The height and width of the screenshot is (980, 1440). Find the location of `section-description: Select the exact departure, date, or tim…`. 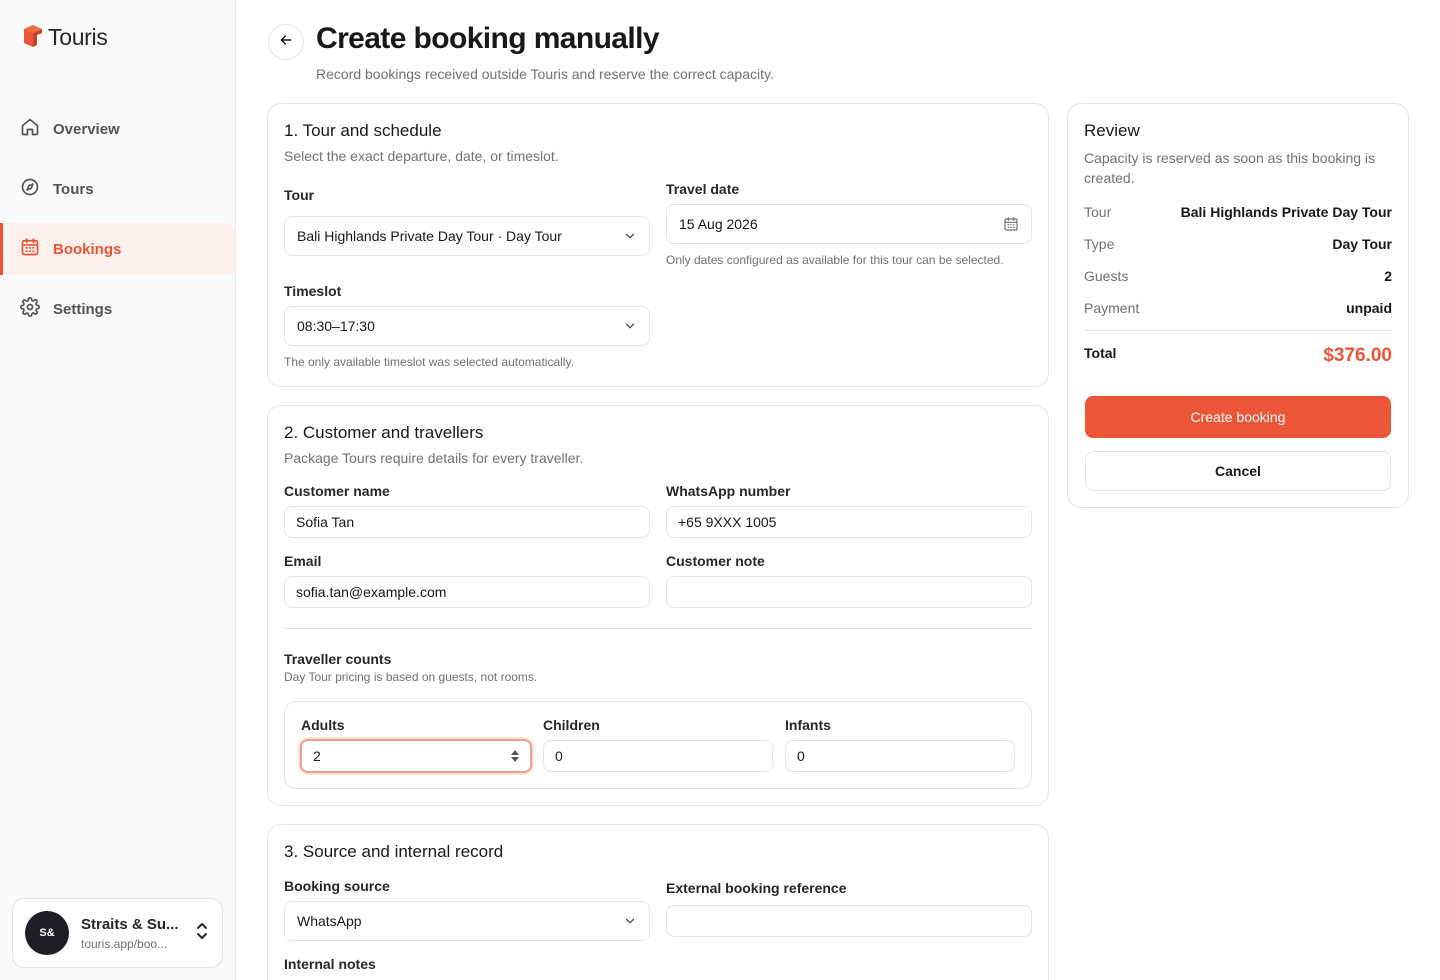

section-description: Select the exact departure, date, or tim… is located at coordinates (421, 156).